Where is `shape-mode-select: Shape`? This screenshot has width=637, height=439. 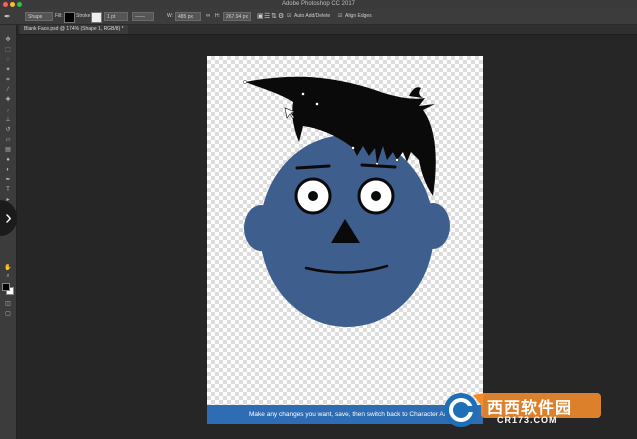
shape-mode-select: Shape is located at coordinates (39, 16).